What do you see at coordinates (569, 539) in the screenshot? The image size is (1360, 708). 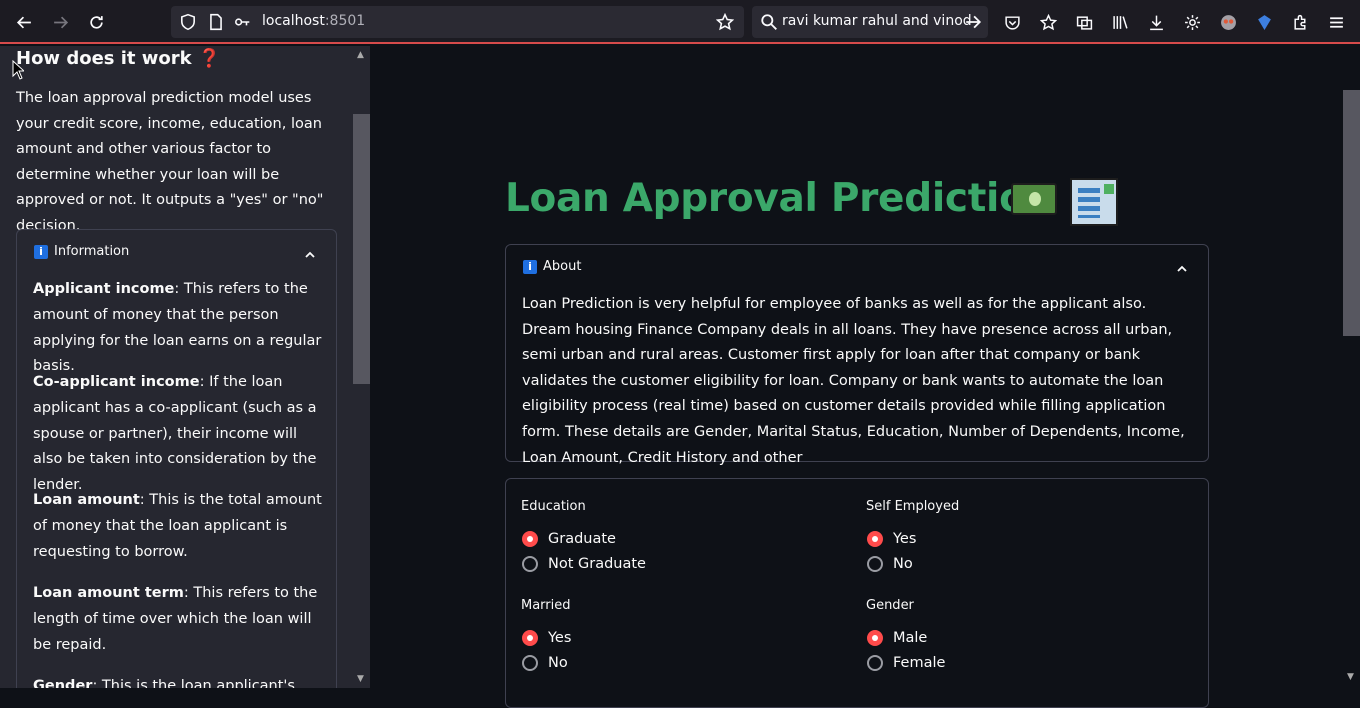 I see `education-option-graduate: Graduate` at bounding box center [569, 539].